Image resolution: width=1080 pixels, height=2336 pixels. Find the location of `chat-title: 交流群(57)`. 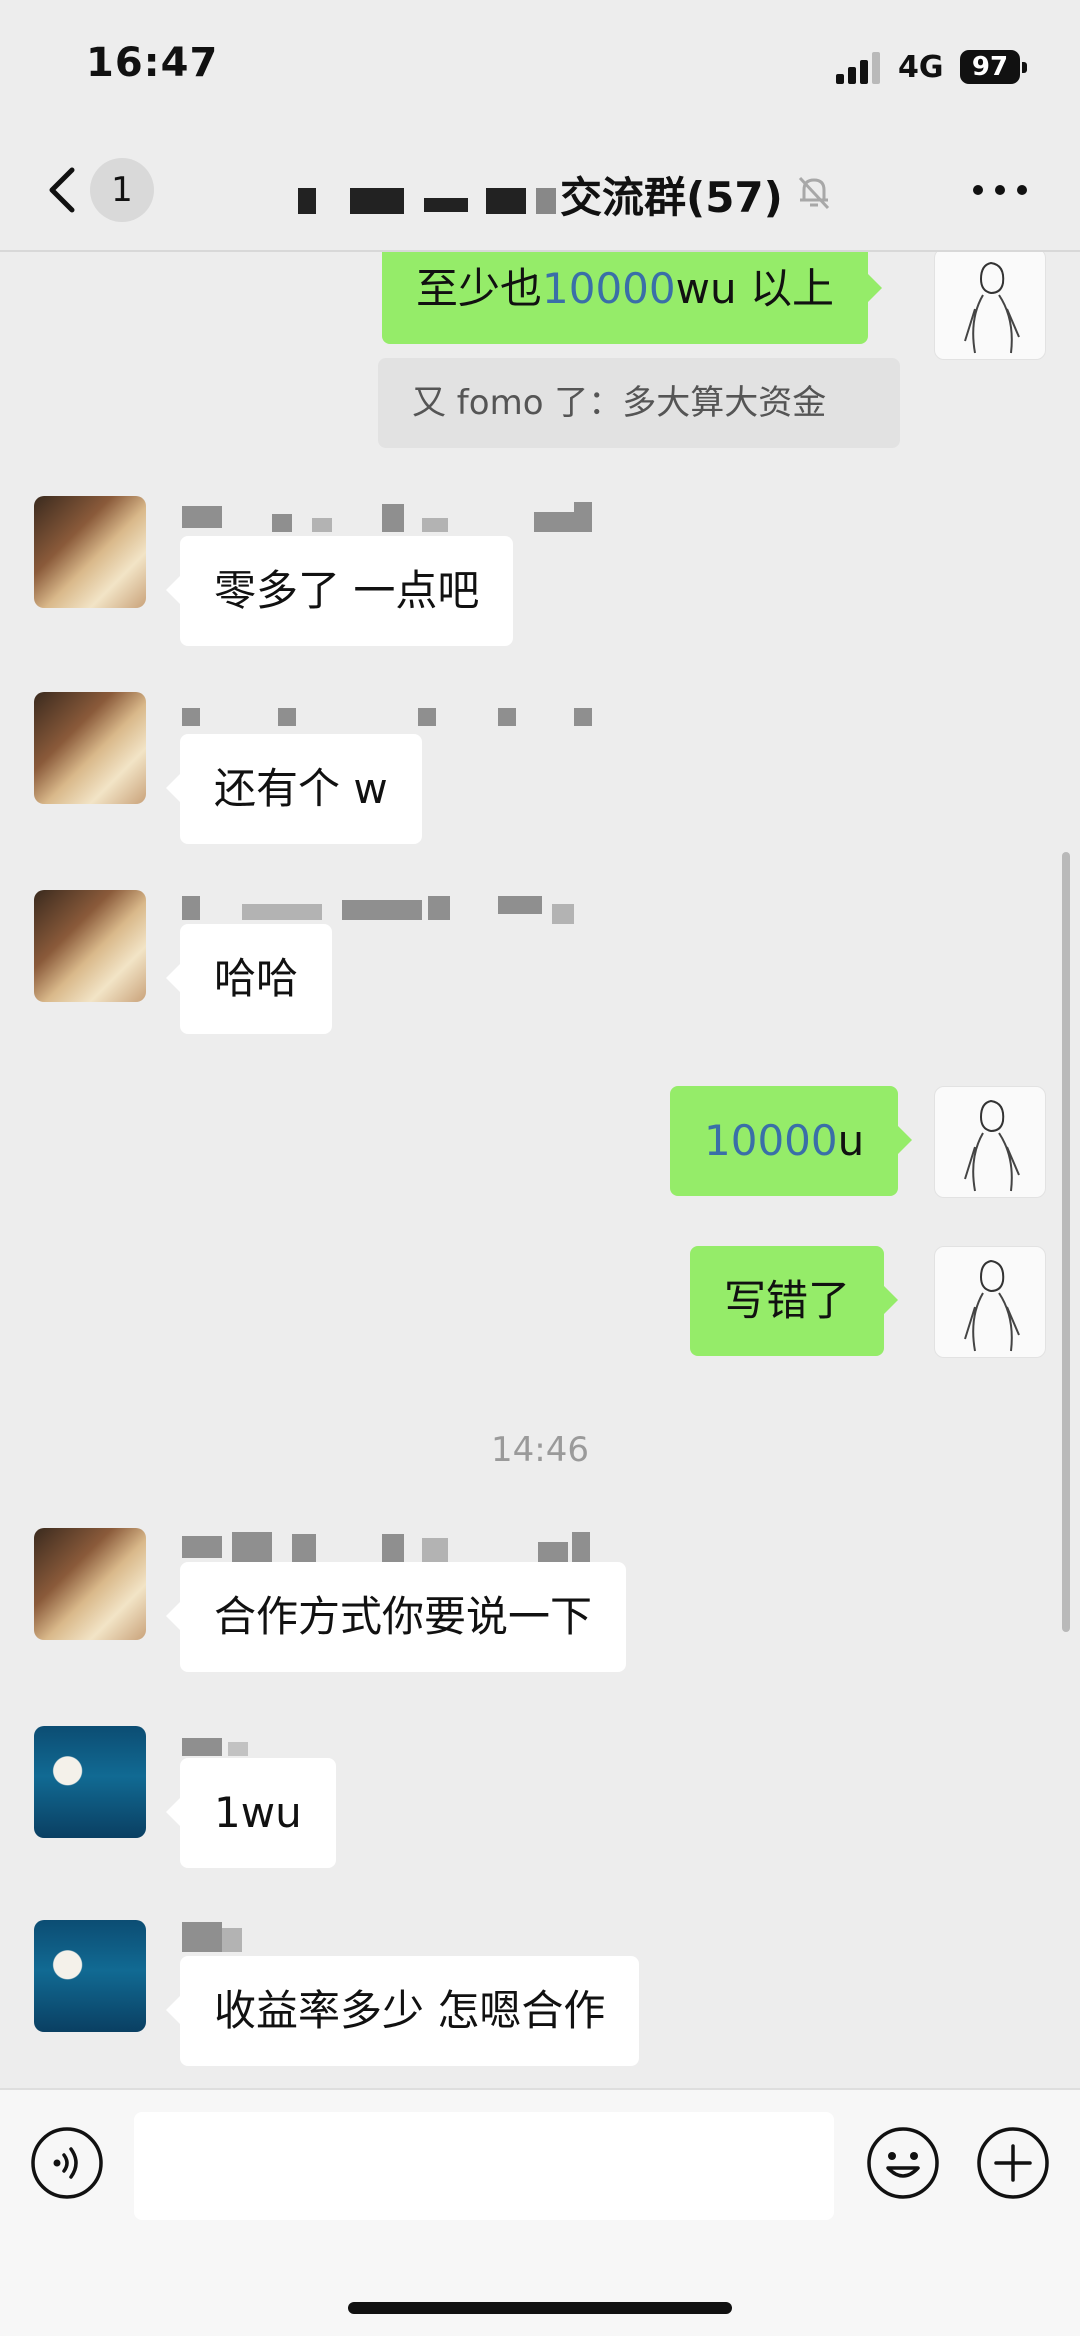

chat-title: 交流群(57) is located at coordinates (671, 194).